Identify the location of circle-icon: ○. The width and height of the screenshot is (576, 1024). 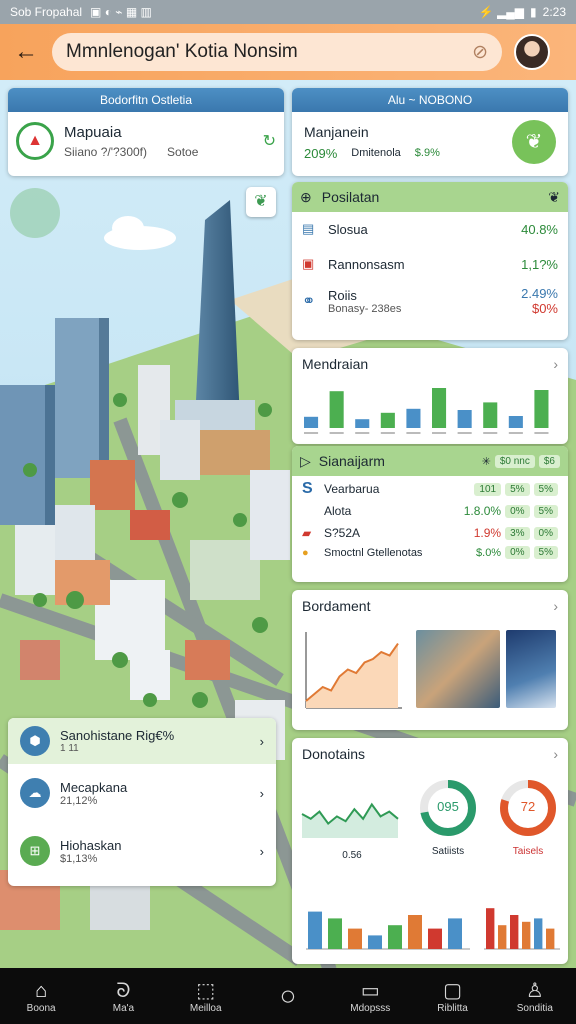
(288, 995).